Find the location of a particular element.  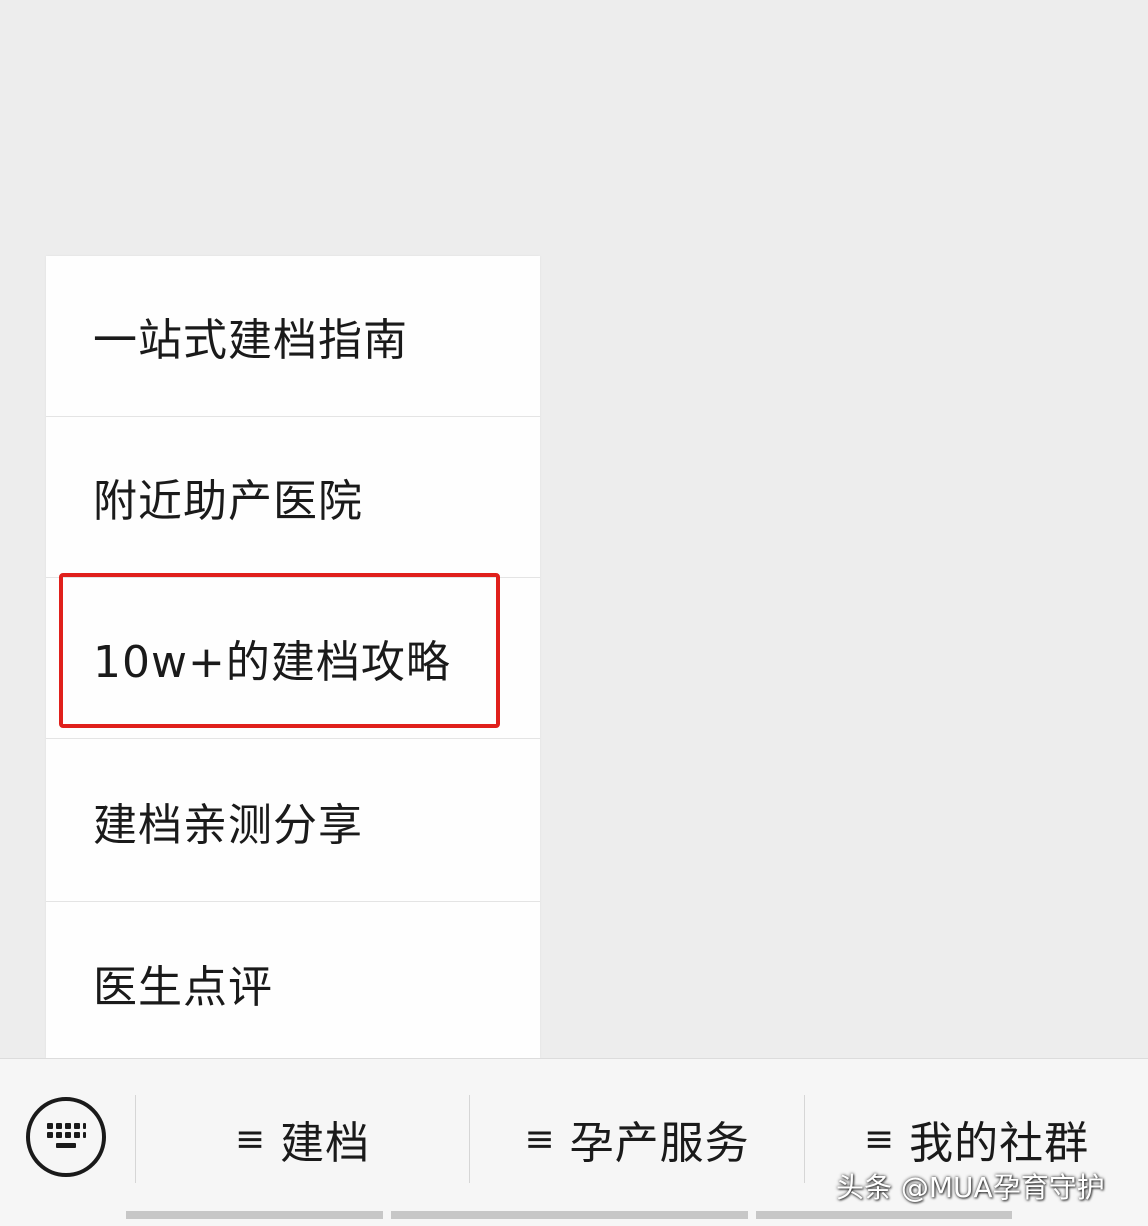

watermark: 头条 @MUA孕育守护 is located at coordinates (970, 1187).